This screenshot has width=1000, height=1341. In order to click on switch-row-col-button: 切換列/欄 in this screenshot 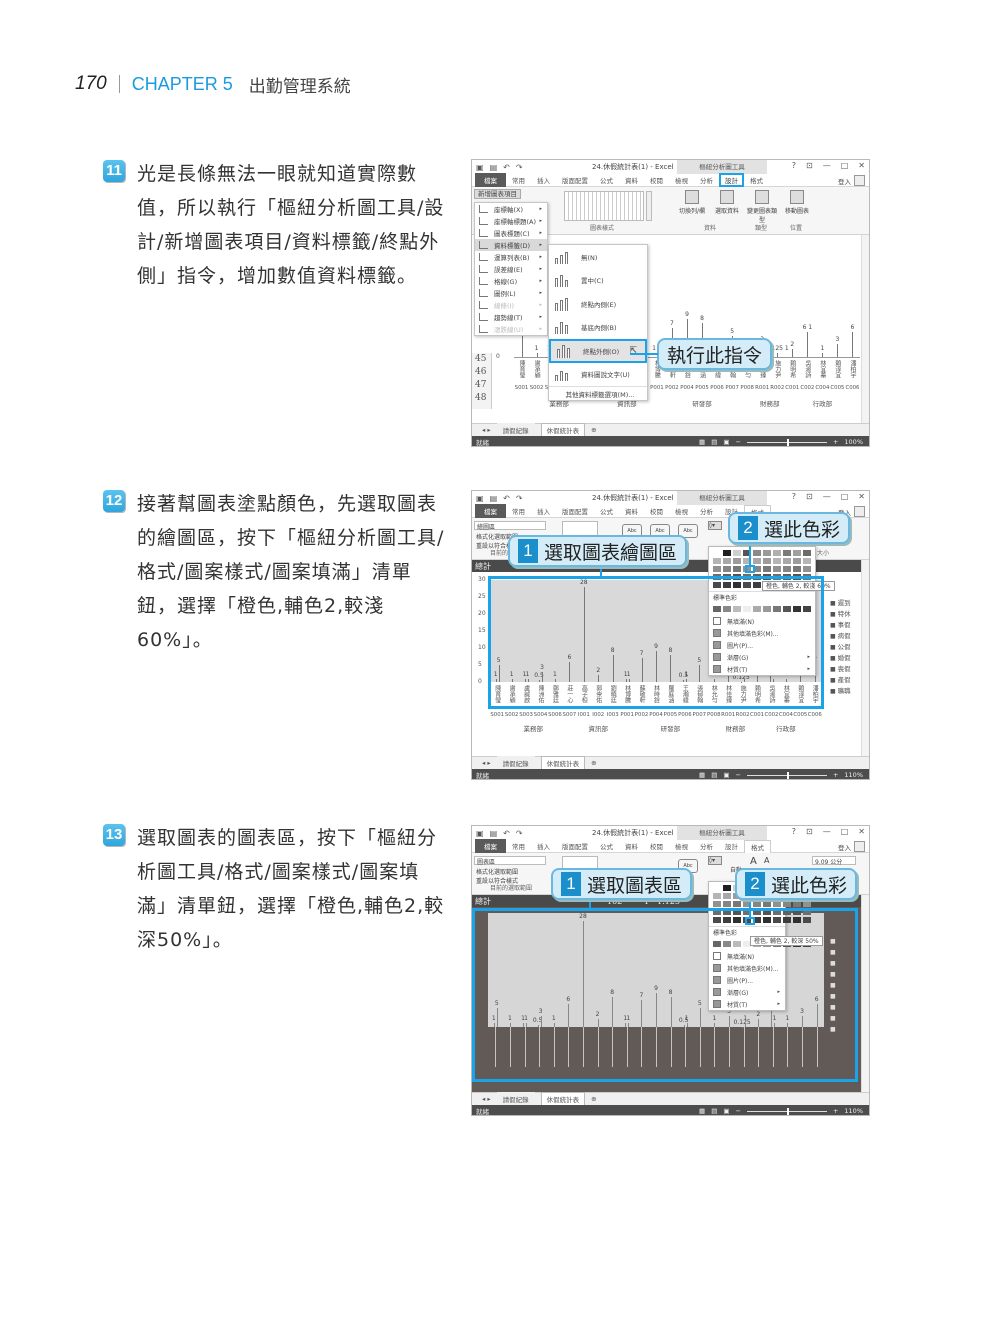, I will do `click(692, 202)`.